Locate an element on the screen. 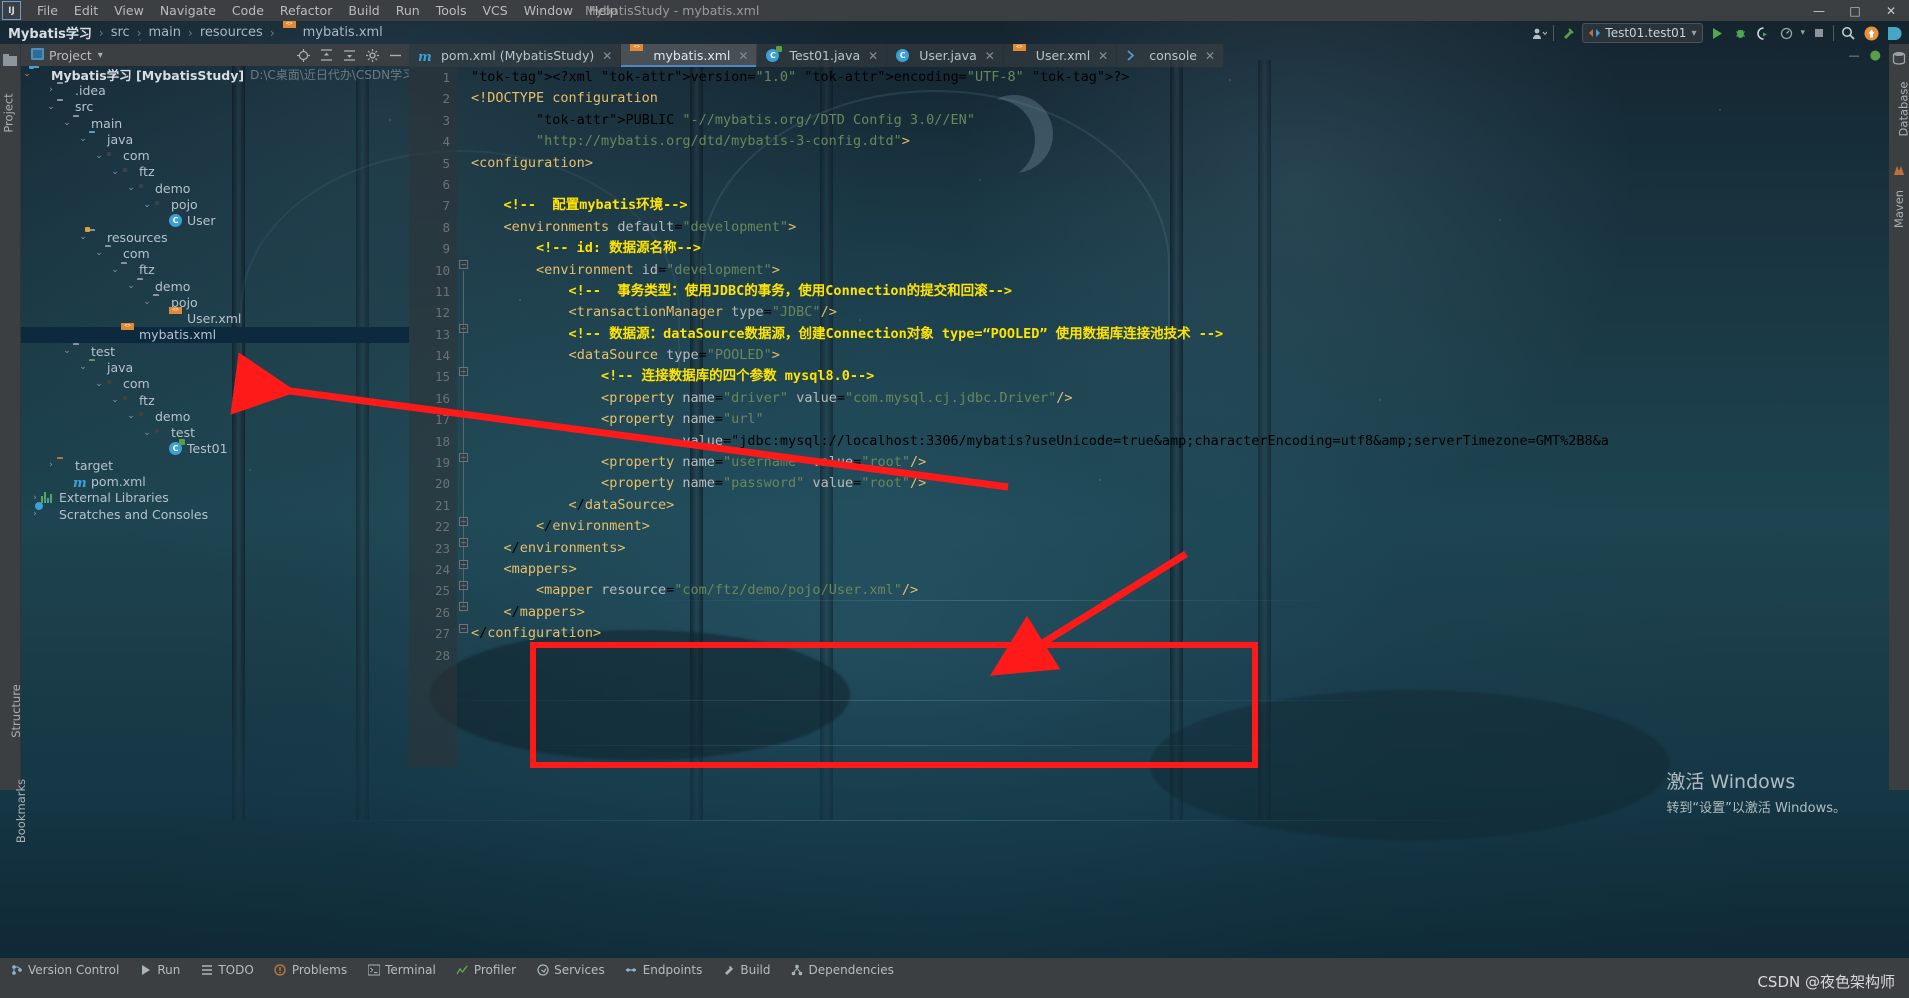 The height and width of the screenshot is (998, 1909). tree-node-src: ⌄ src is located at coordinates (215, 107).